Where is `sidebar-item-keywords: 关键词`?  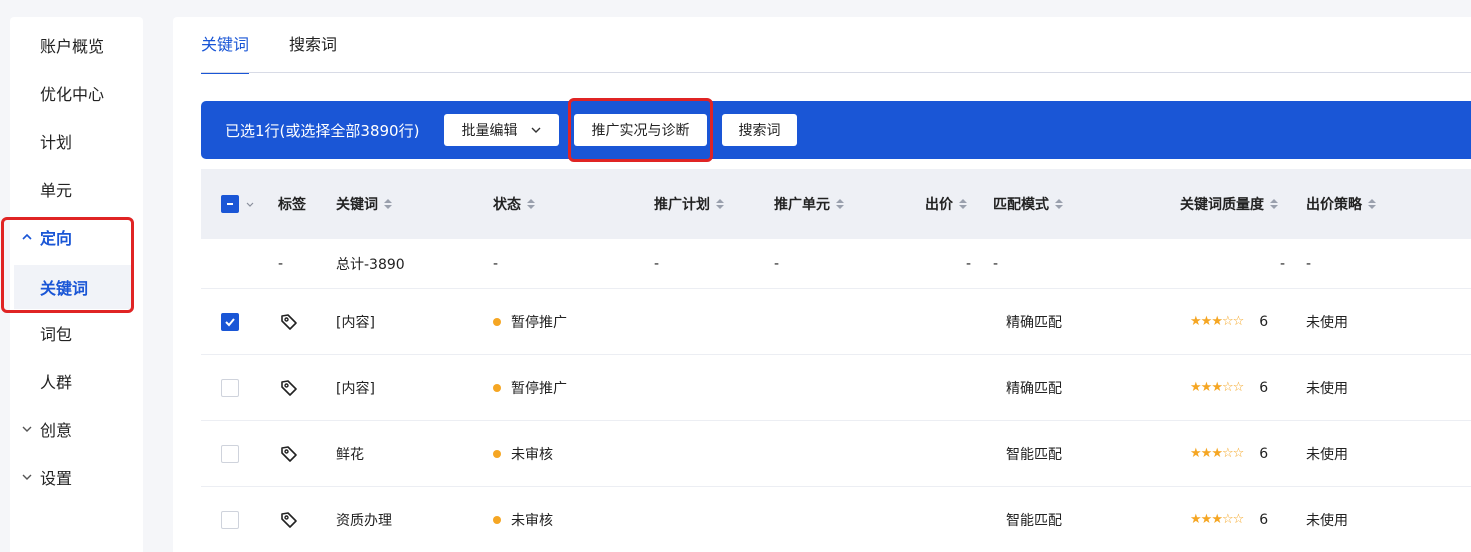 sidebar-item-keywords: 关键词 is located at coordinates (74, 287).